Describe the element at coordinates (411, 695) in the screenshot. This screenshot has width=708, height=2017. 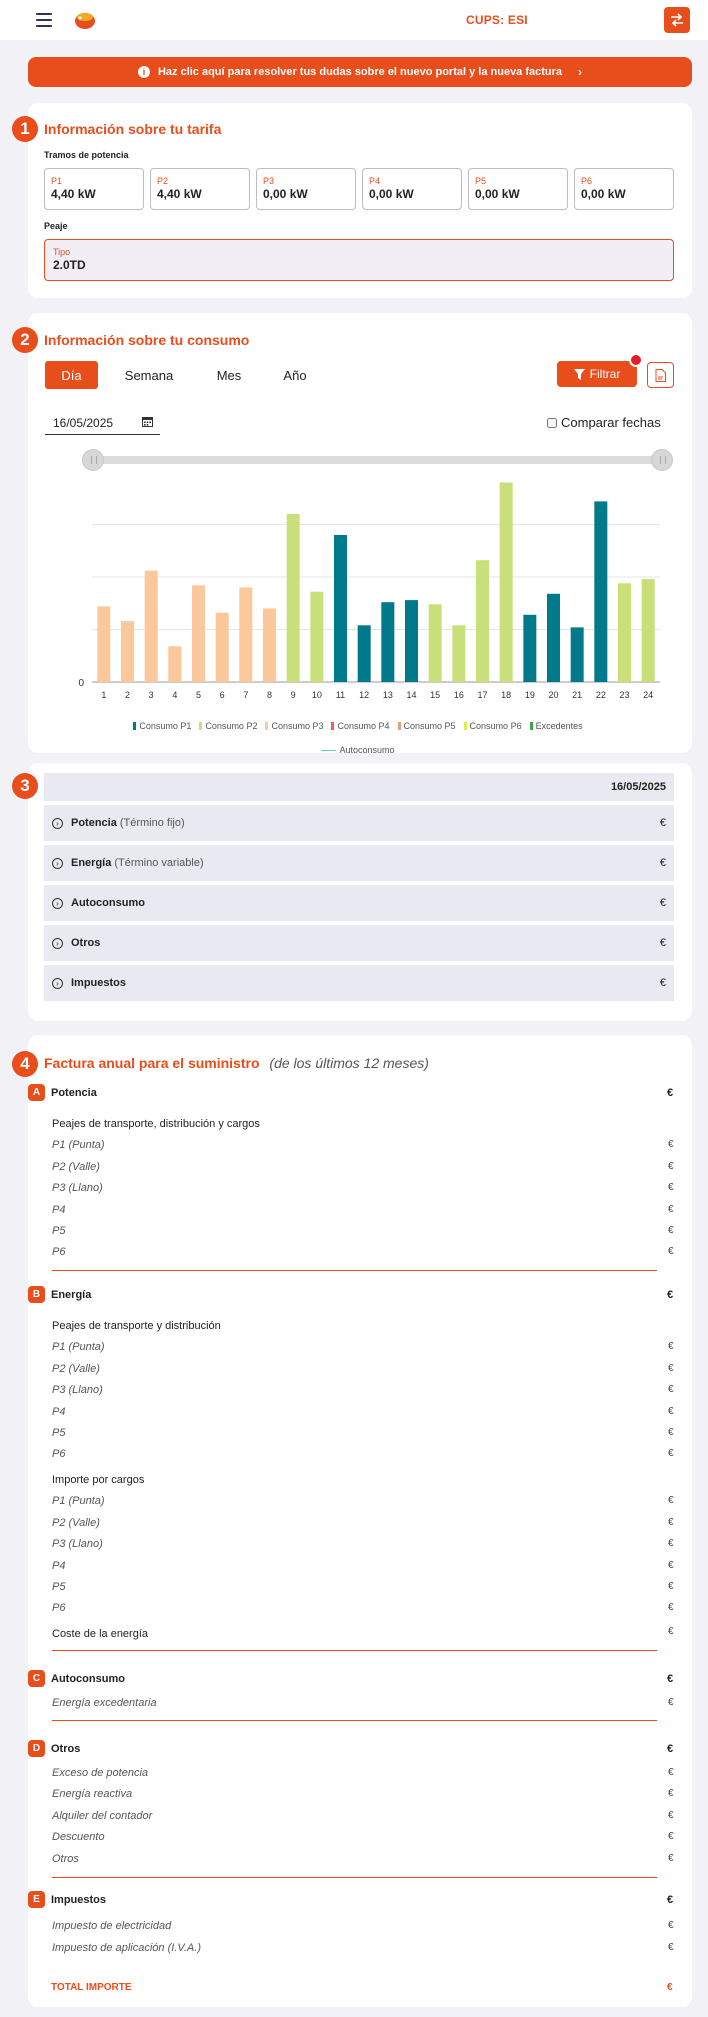
I see `chart-x-tick-label: 14` at that location.